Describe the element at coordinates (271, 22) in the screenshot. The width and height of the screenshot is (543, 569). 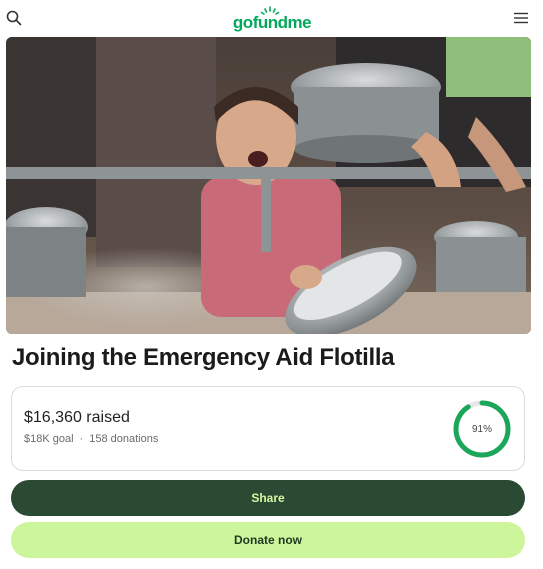
I see `logo-text: gofundme` at that location.